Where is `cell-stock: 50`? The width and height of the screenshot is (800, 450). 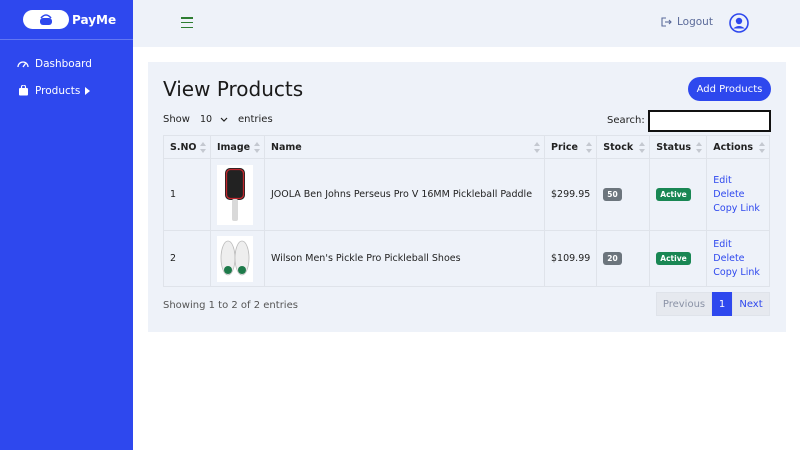
cell-stock: 50 is located at coordinates (623, 194).